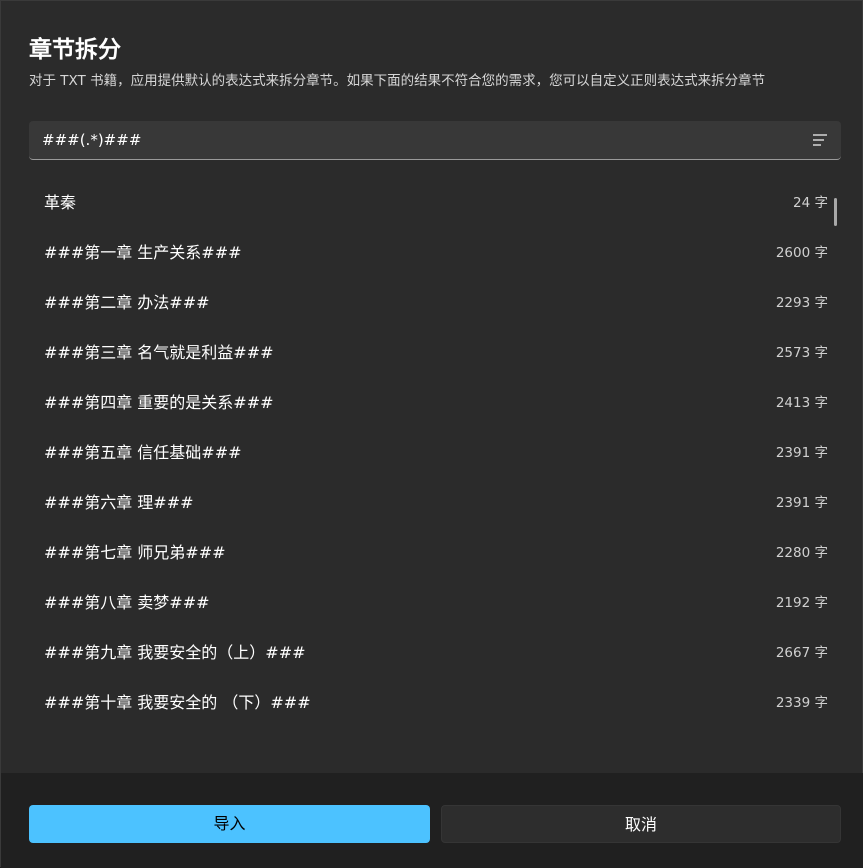  Describe the element at coordinates (229, 824) in the screenshot. I see `import-button: 导入` at that location.